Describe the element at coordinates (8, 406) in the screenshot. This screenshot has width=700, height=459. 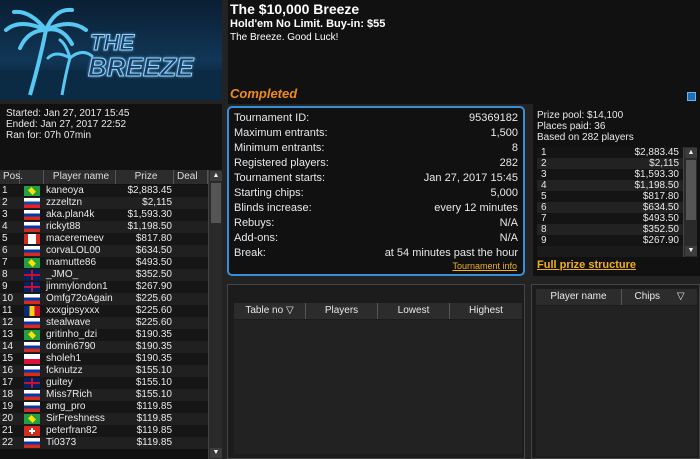
I see `player-pos: 19` at that location.